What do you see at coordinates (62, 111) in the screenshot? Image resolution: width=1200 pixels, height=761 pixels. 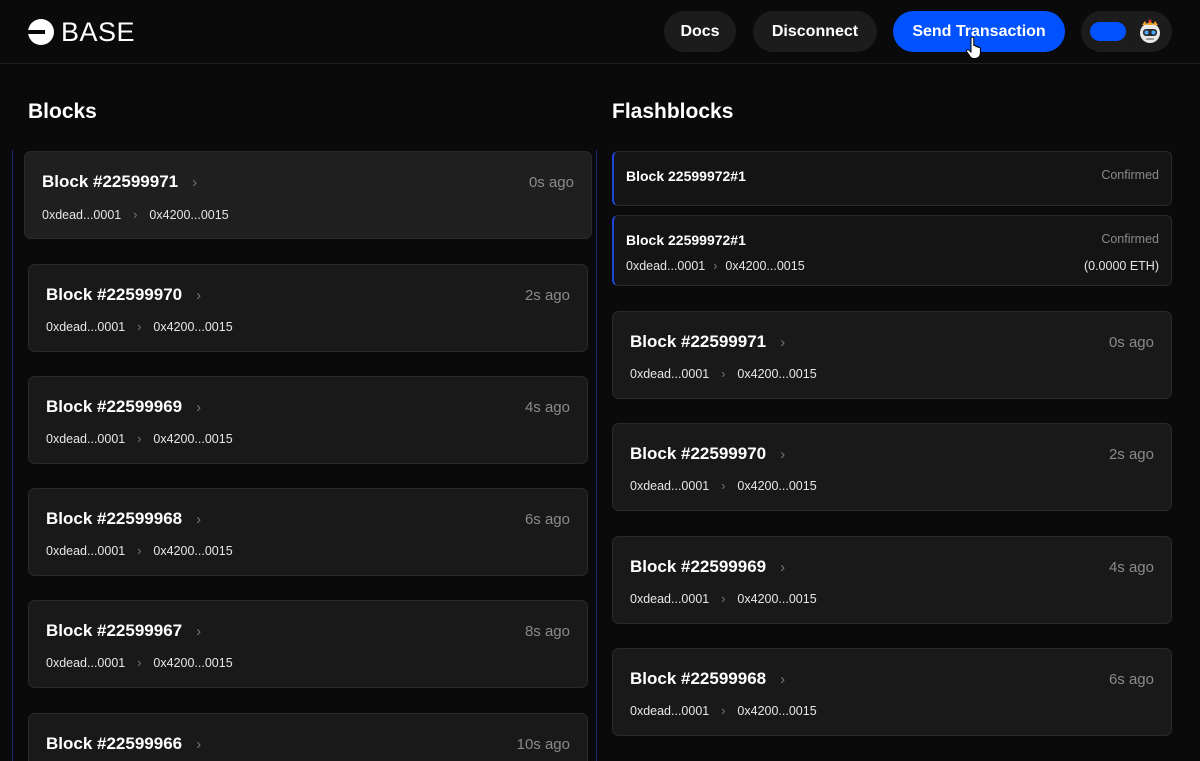 I see `blocks-heading: Blocks` at bounding box center [62, 111].